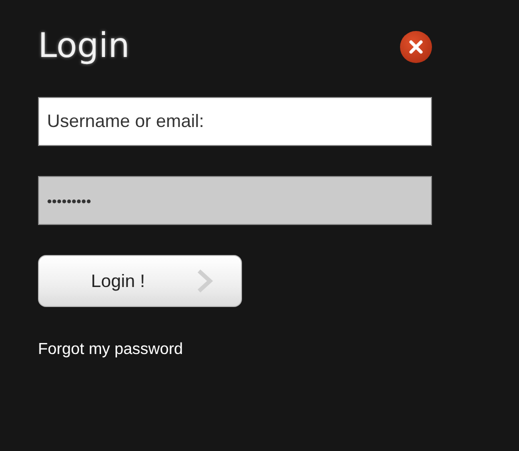 This screenshot has height=451, width=519. I want to click on username-field: Username or email:, so click(235, 121).